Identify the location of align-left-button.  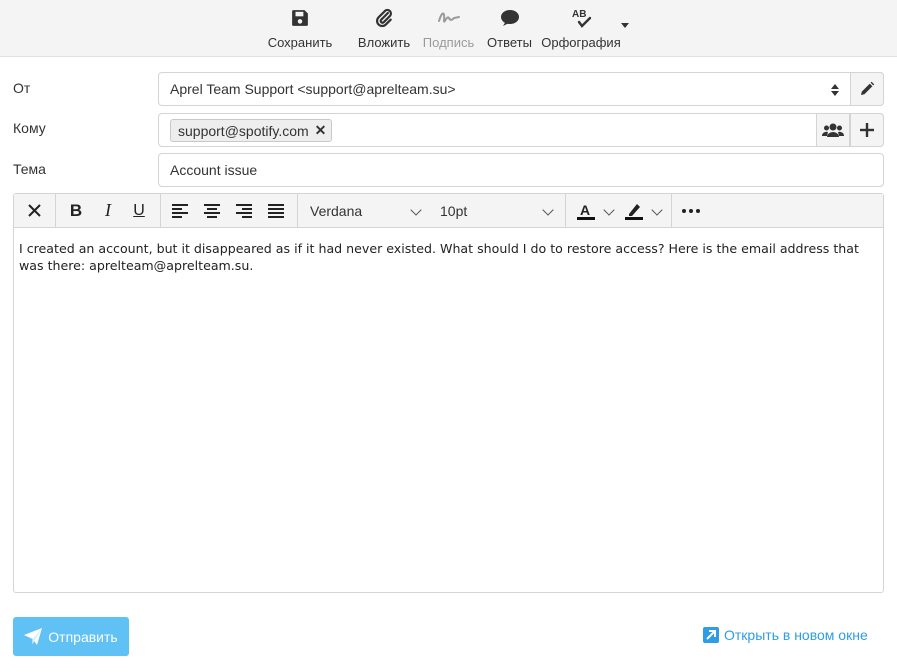
(180, 210).